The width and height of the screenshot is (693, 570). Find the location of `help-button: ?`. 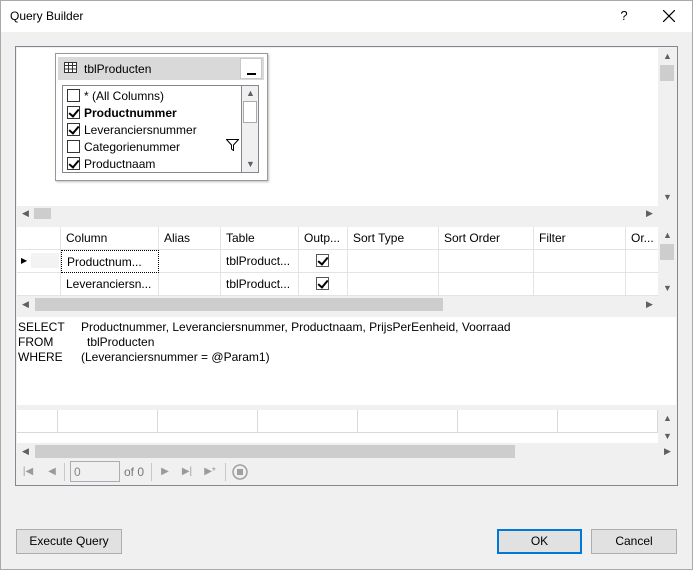

help-button: ? is located at coordinates (624, 16).